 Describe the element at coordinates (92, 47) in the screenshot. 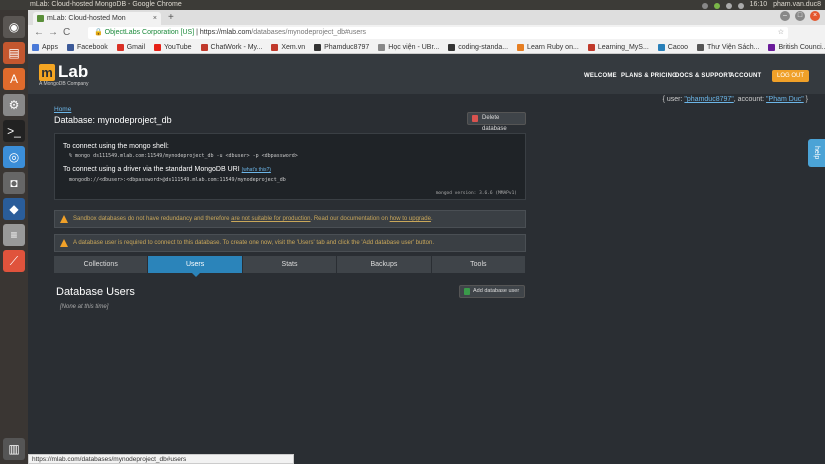

I see `bookmark-label: Facebook` at that location.